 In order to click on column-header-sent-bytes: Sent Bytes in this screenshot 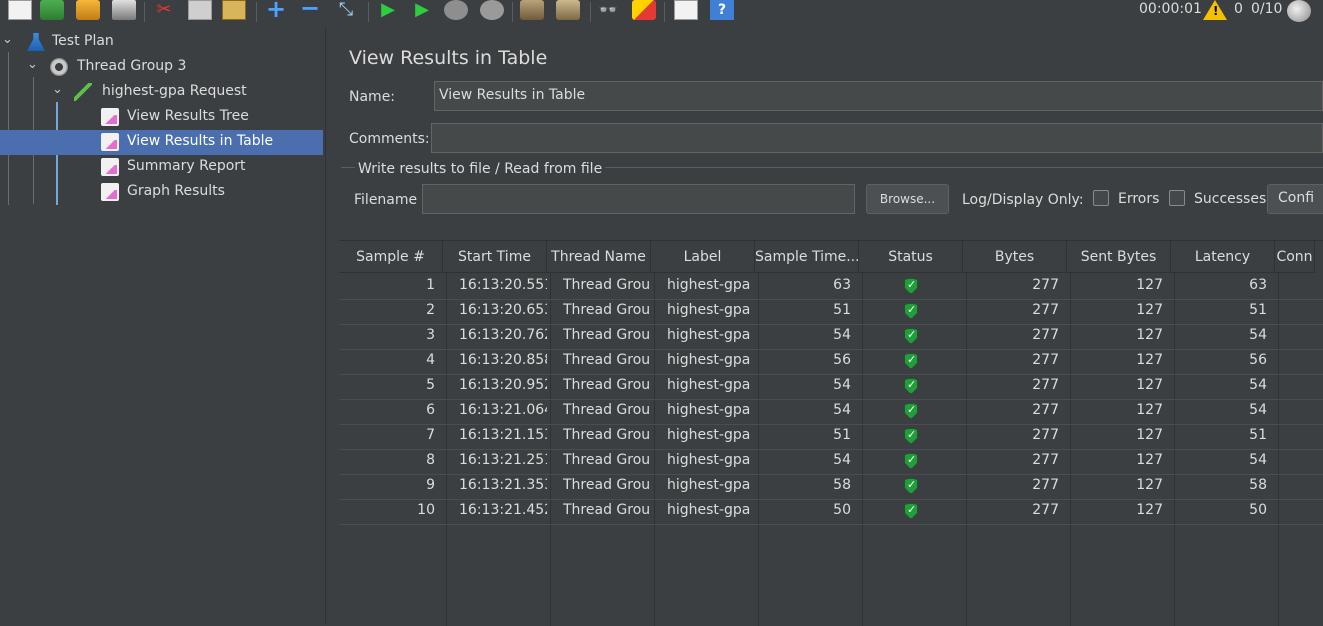, I will do `click(1119, 257)`.